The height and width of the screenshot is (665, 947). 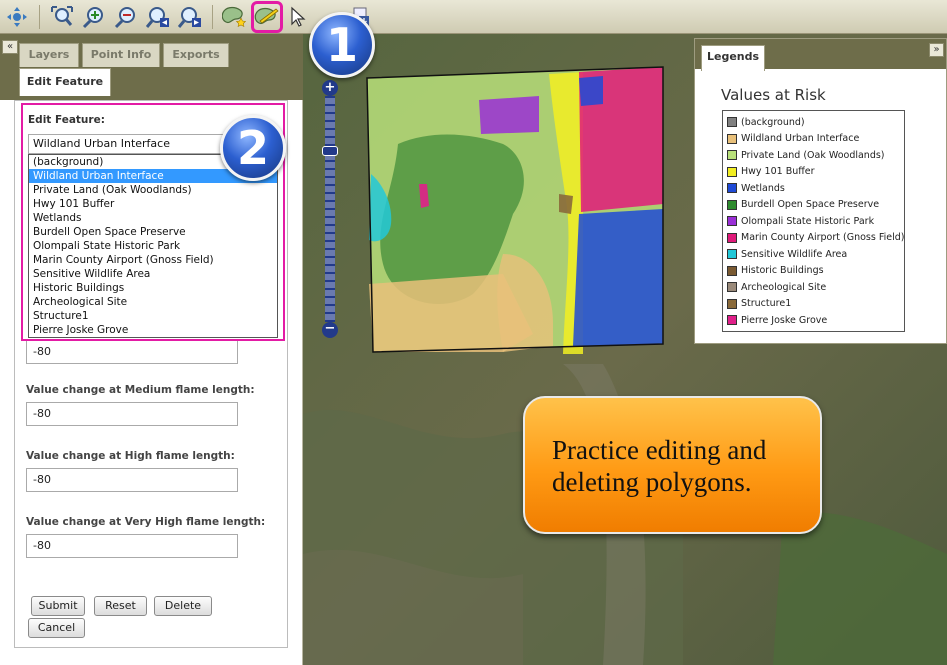 I want to click on zoom-previous-button, so click(x=158, y=17).